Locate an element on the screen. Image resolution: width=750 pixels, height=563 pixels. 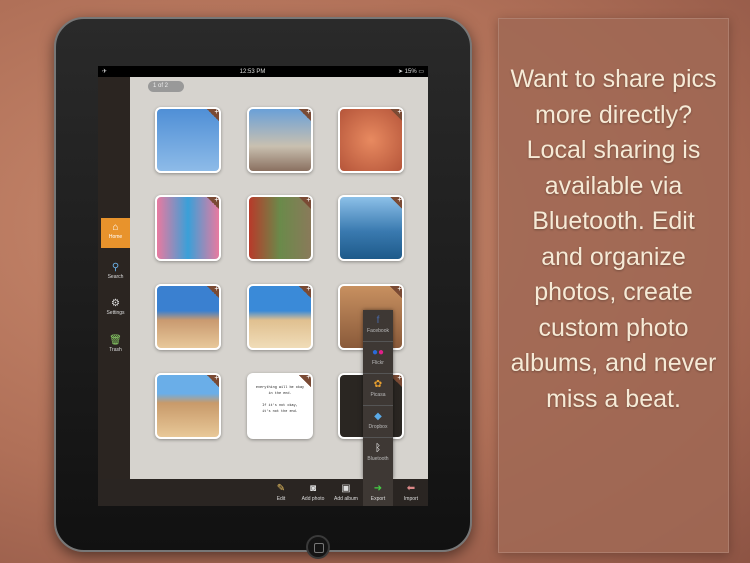
trash-icon: 🗑 is located at coordinates (115, 340).